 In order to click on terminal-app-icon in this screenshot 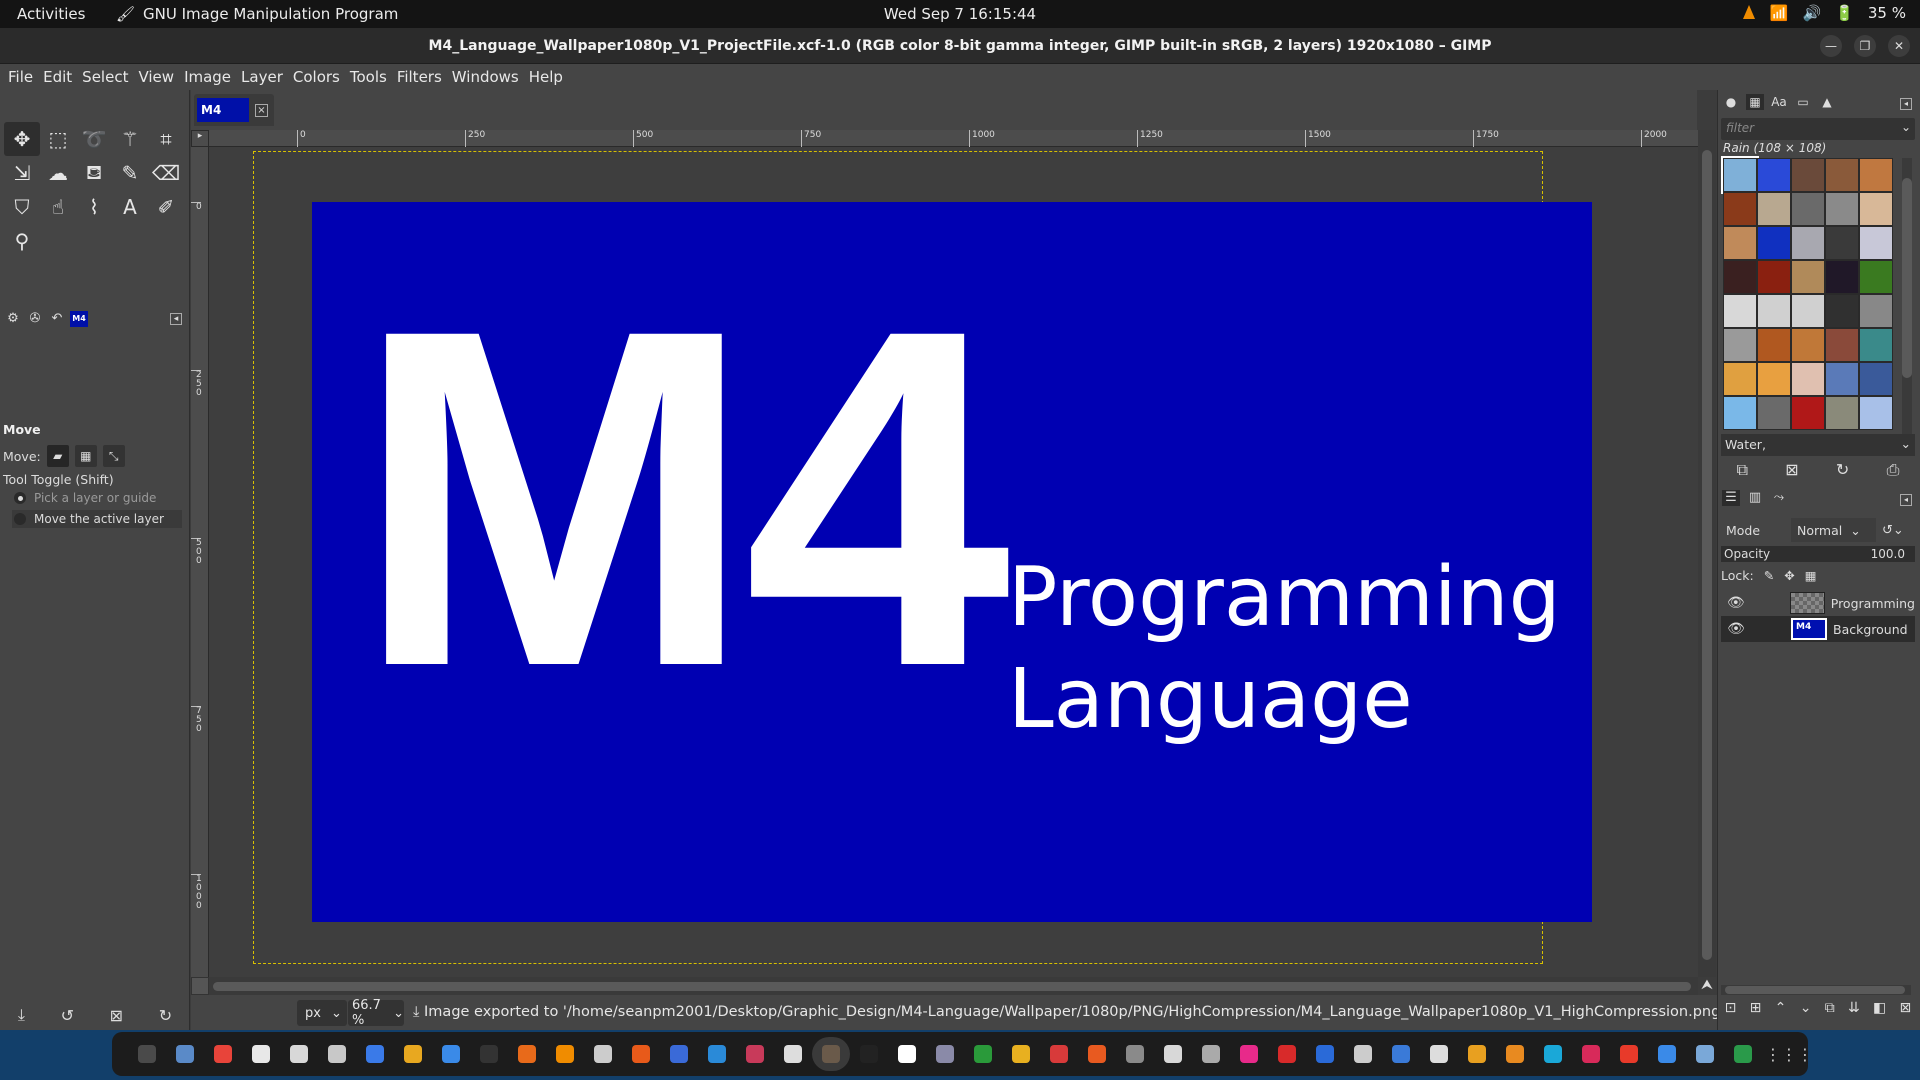, I will do `click(147, 1054)`.